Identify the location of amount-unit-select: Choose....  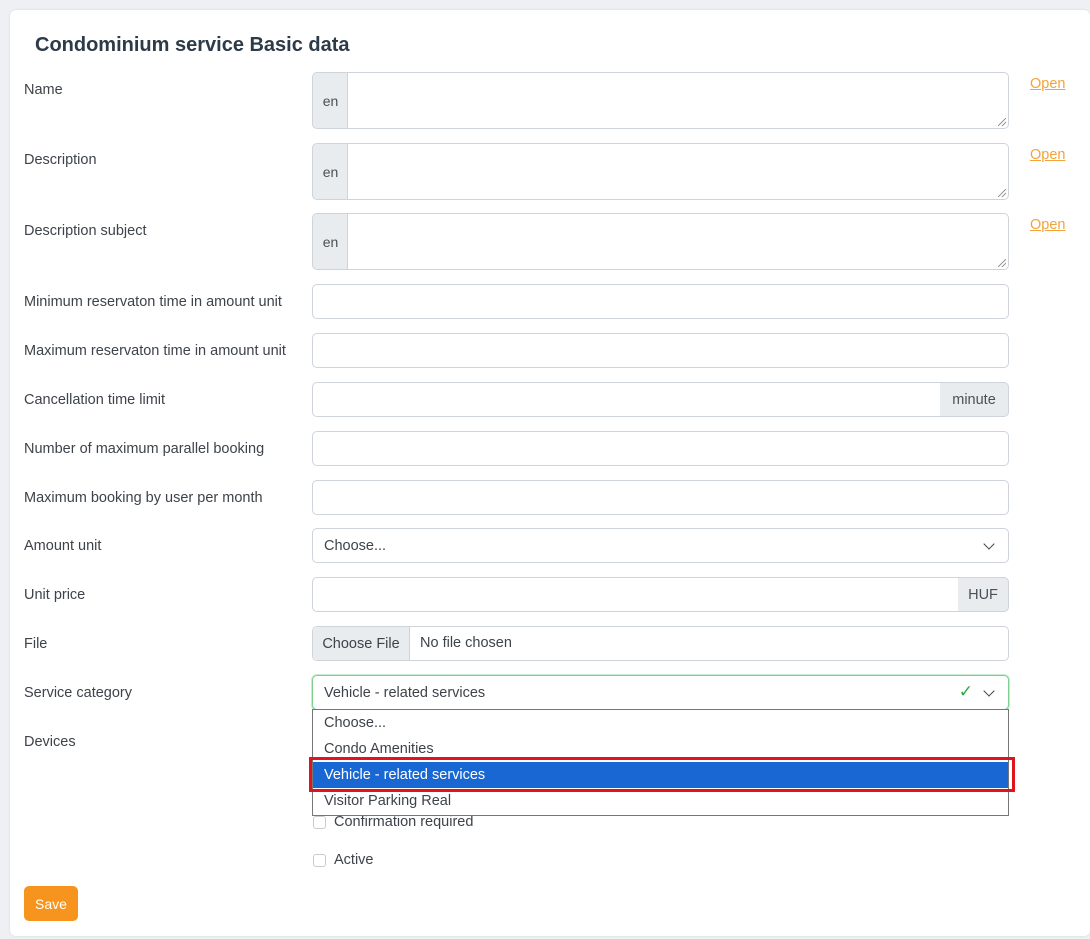
(660, 545).